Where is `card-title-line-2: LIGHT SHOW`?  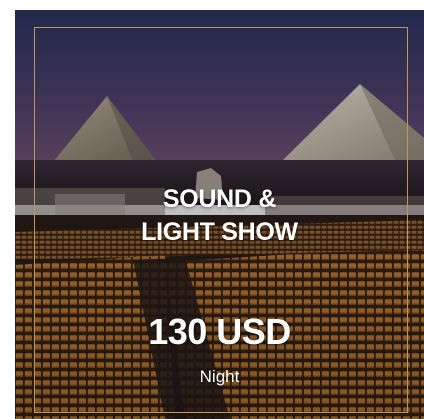
card-title-line-2: LIGHT SHOW is located at coordinates (219, 232).